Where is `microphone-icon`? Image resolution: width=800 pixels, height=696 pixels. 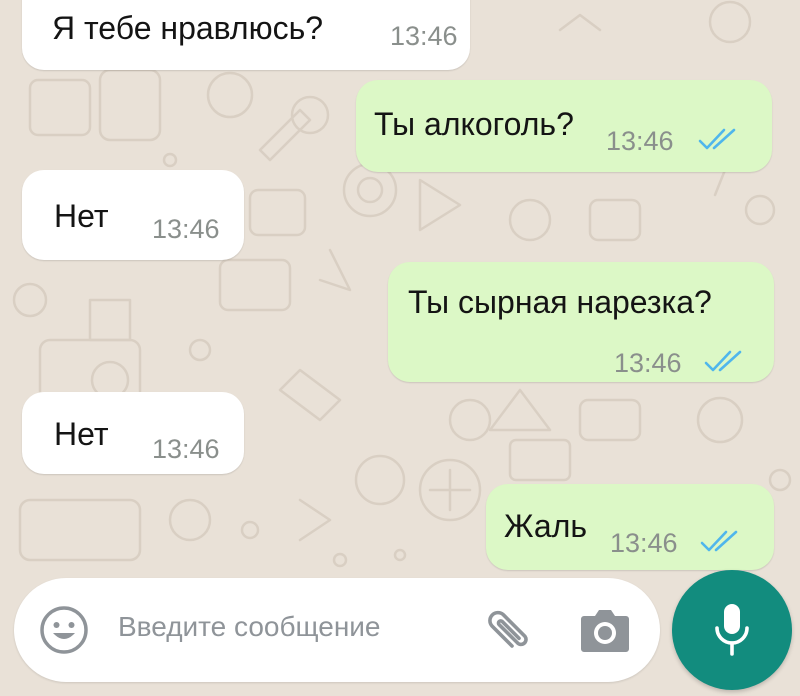
microphone-icon is located at coordinates (732, 630).